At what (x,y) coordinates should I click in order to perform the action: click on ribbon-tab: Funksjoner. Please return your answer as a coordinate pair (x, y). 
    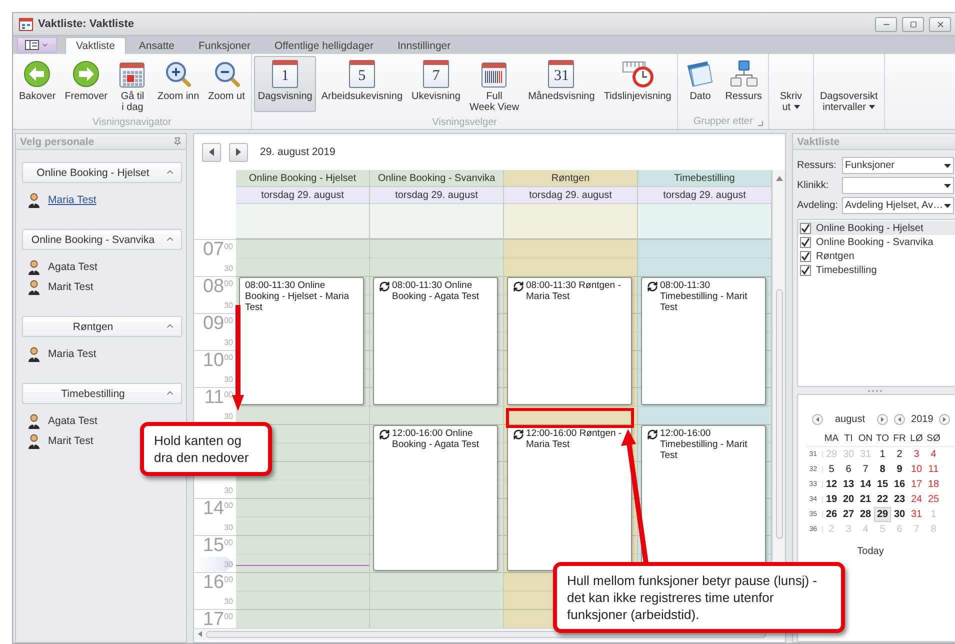
    Looking at the image, I should click on (225, 45).